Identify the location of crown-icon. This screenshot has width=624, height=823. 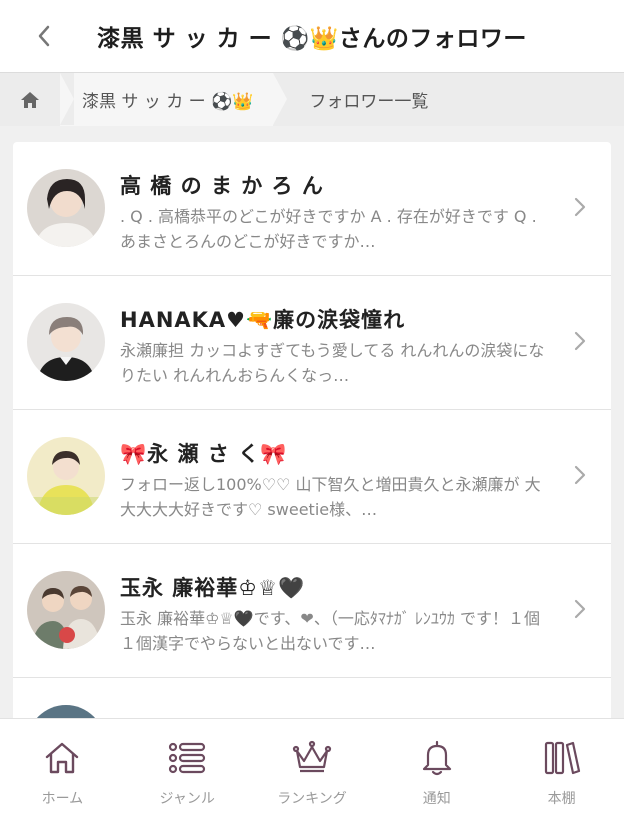
(312, 756).